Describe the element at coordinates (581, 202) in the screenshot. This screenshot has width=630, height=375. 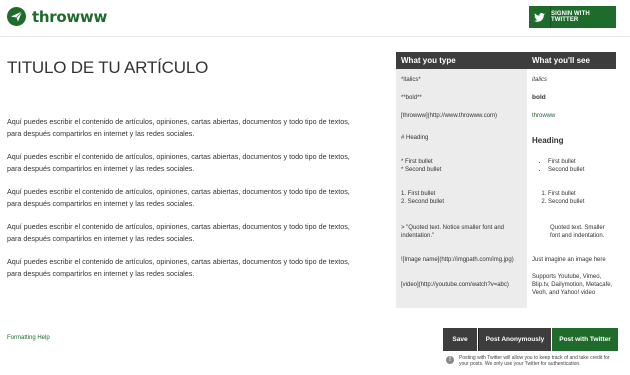
I see `numbered-item: Second bullet` at that location.